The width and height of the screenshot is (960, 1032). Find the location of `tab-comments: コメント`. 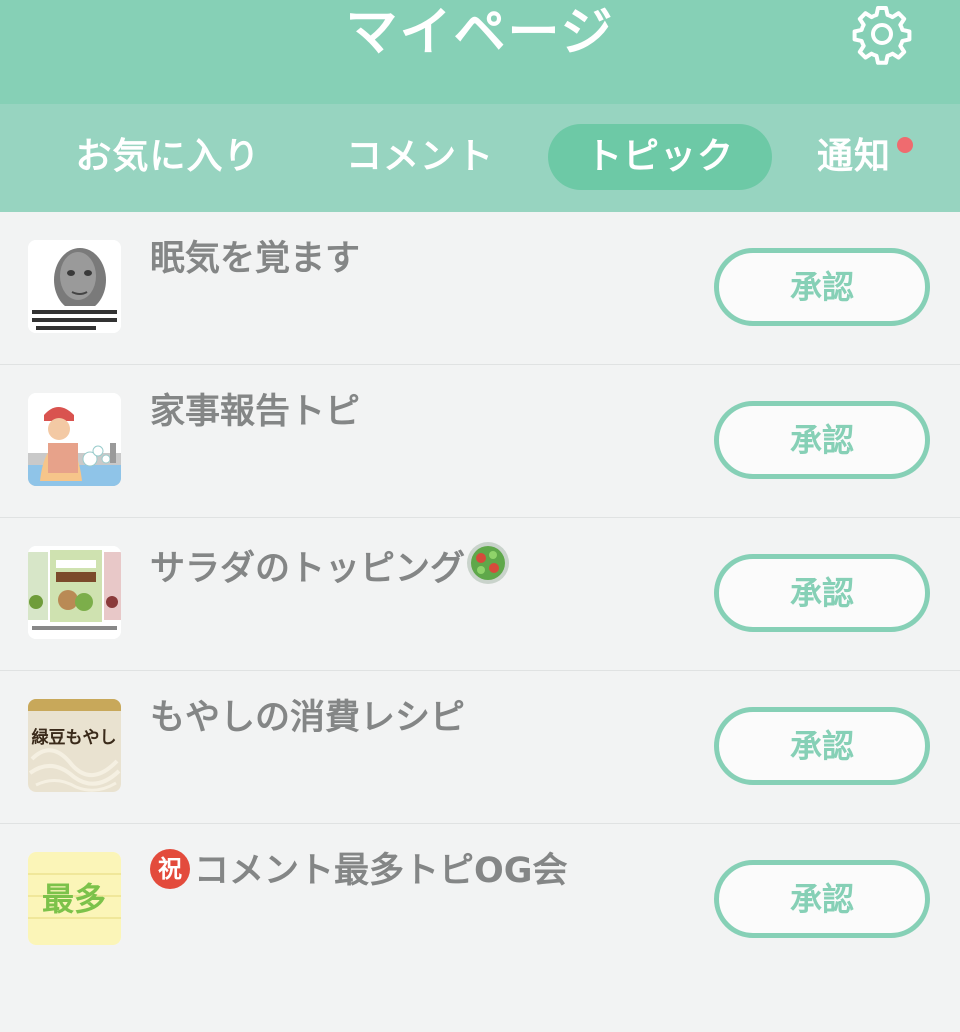

tab-comments: コメント is located at coordinates (420, 157).